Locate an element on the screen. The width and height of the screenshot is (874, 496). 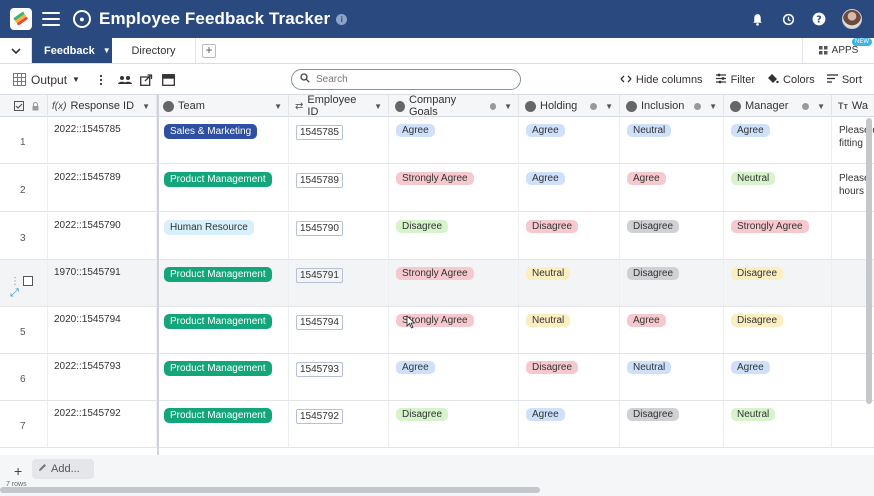
frozen-column-divider is located at coordinates (158, 291).